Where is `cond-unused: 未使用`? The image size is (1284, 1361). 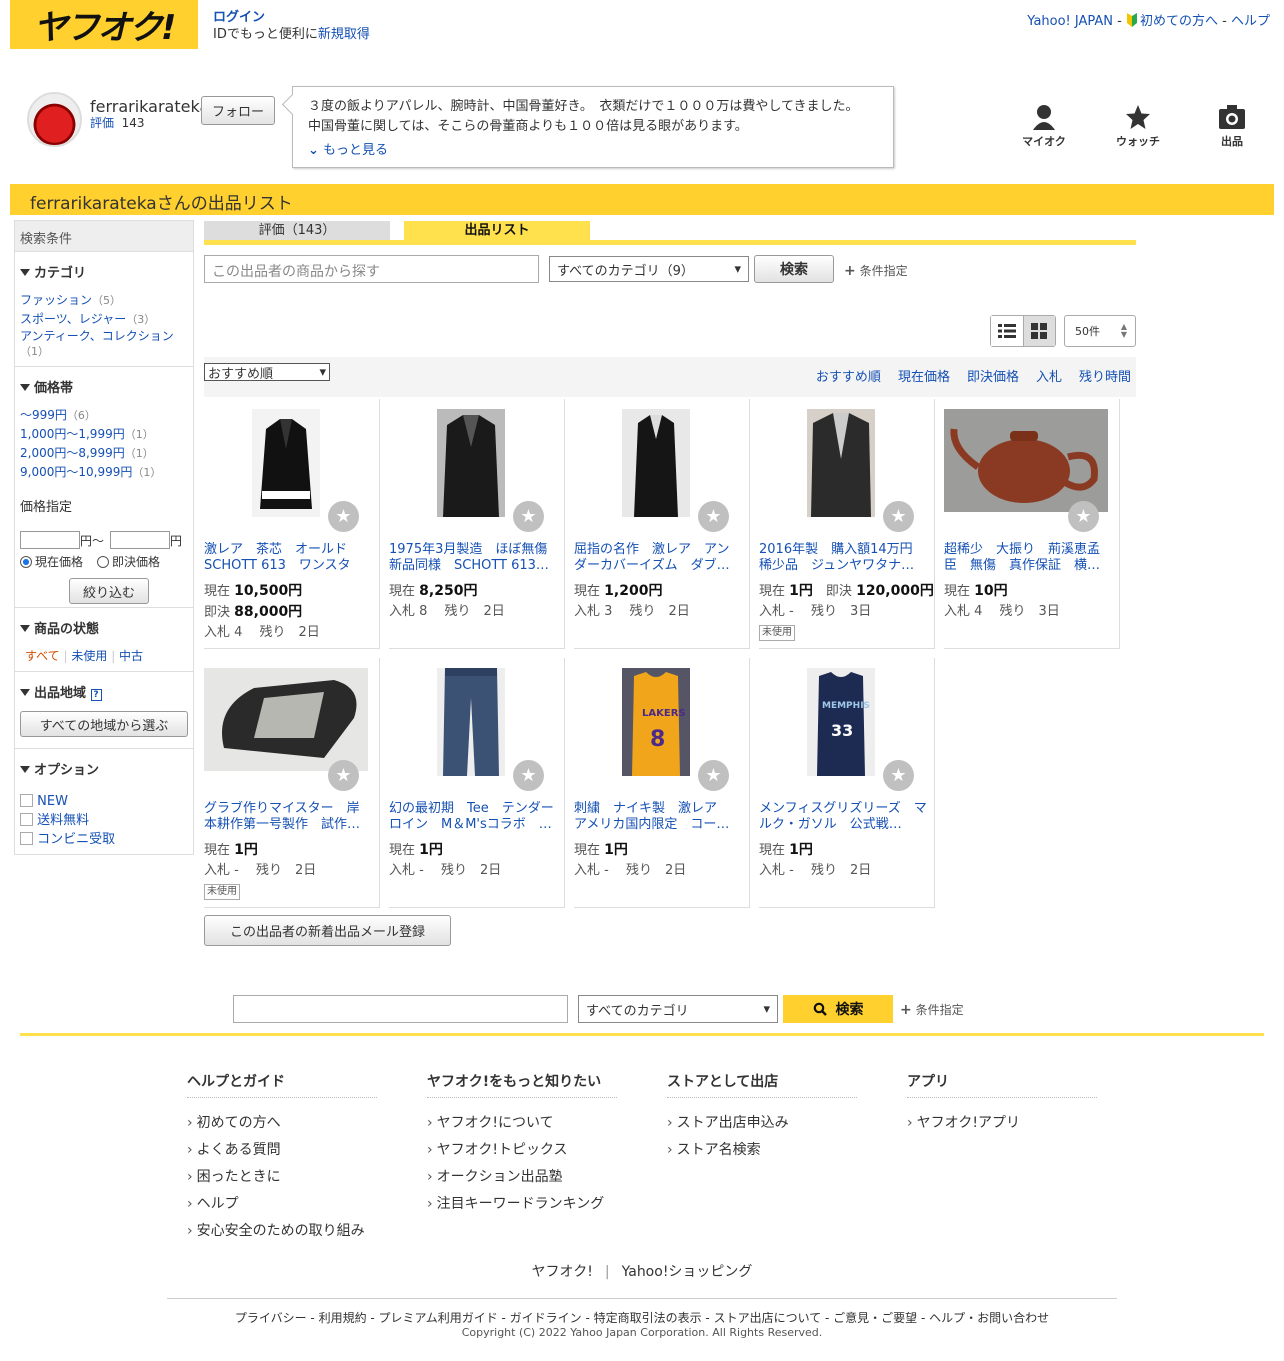 cond-unused: 未使用 is located at coordinates (89, 656).